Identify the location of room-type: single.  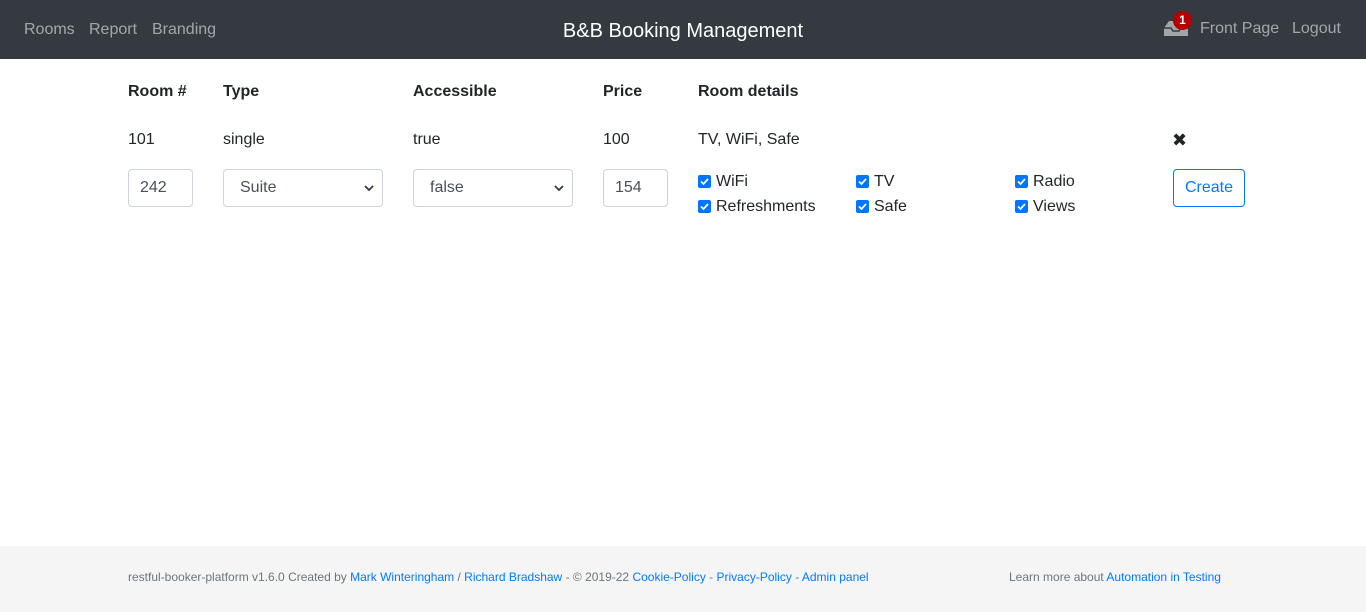
(244, 139).